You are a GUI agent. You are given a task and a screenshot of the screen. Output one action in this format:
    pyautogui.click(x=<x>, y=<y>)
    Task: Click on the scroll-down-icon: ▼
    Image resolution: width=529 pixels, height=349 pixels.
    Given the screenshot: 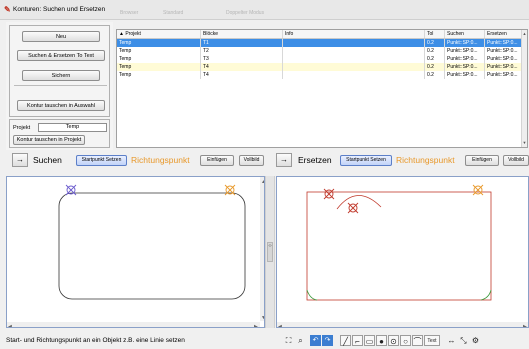 What is the action you would take?
    pyautogui.click(x=524, y=142)
    